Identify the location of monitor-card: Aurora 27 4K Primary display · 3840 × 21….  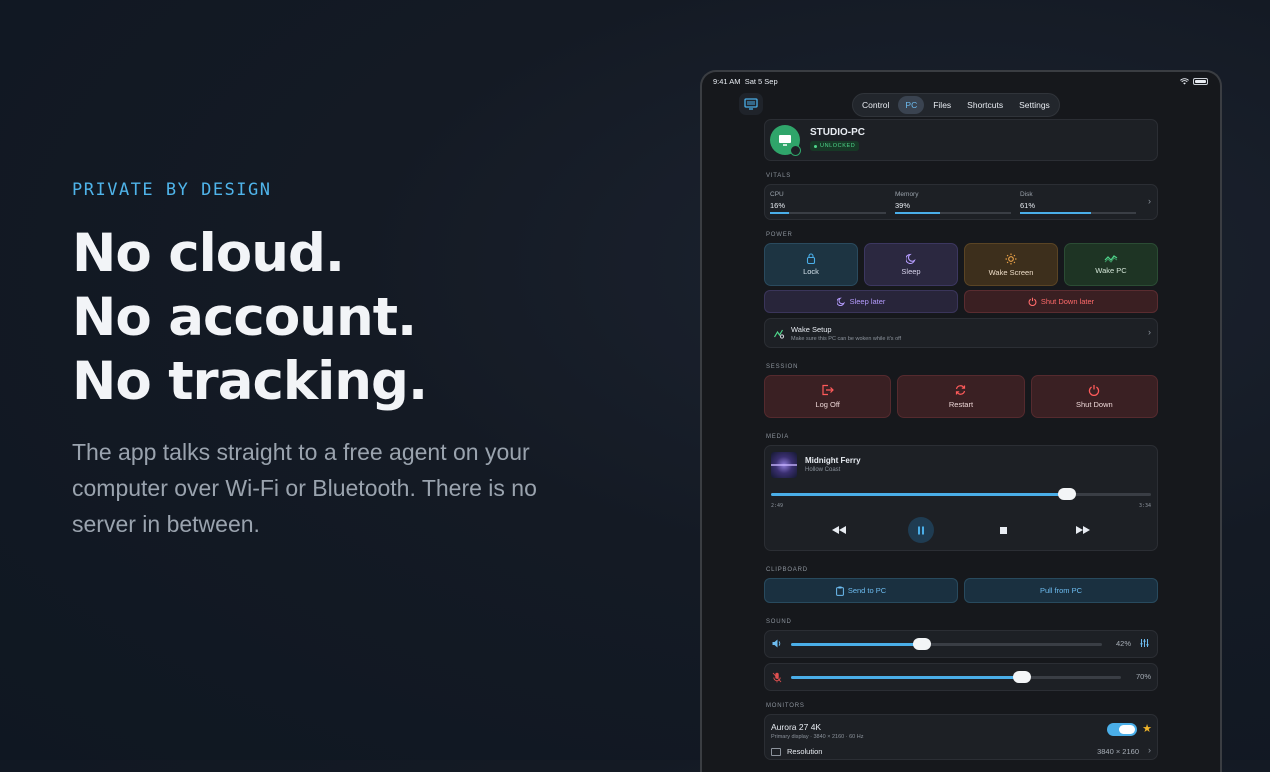
(961, 737).